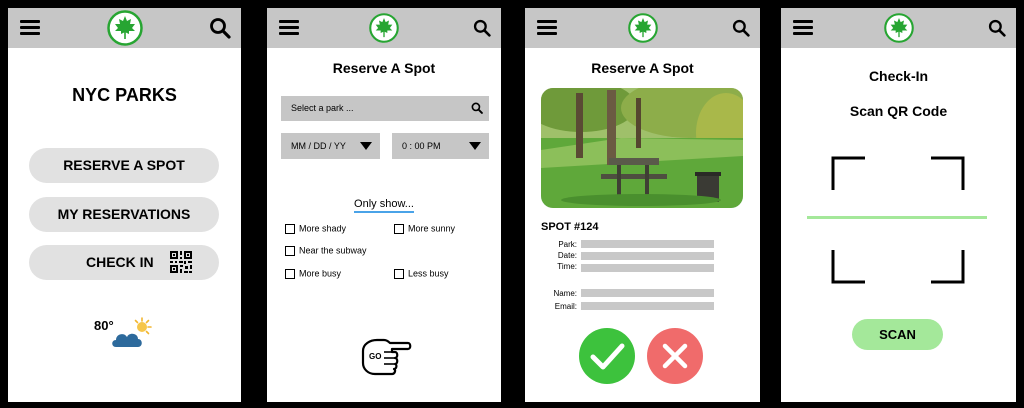 Image resolution: width=1024 pixels, height=408 pixels. I want to click on filter-checkbox: More shady, so click(315, 228).